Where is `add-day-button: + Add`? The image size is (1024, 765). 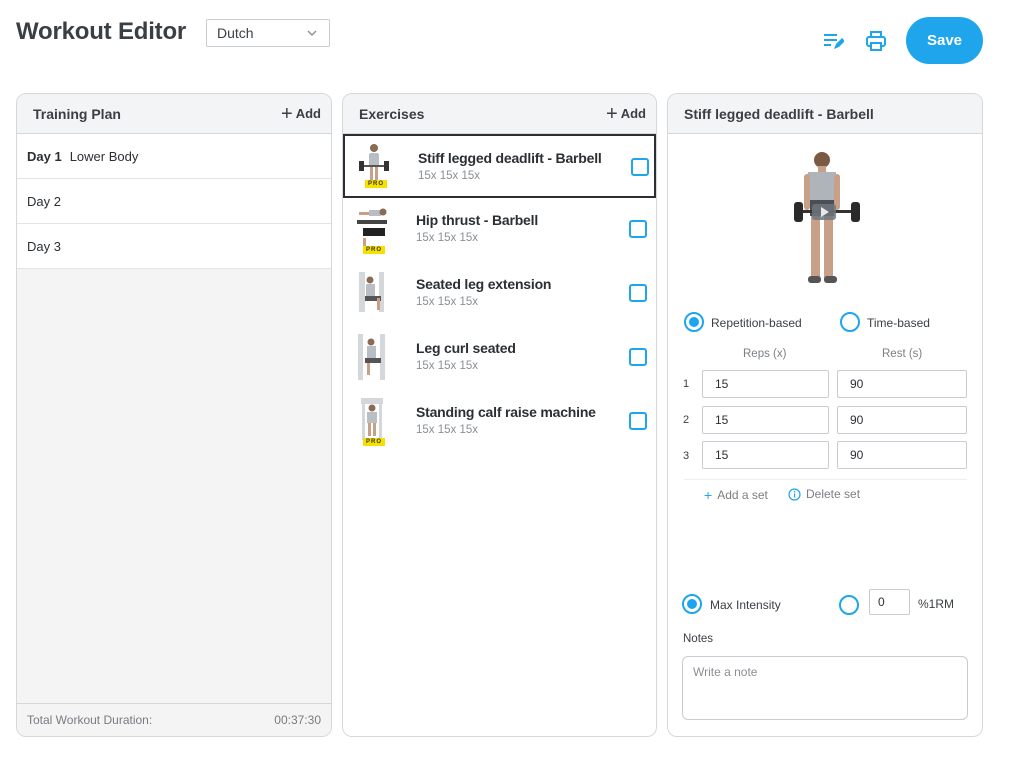 add-day-button: + Add is located at coordinates (301, 113).